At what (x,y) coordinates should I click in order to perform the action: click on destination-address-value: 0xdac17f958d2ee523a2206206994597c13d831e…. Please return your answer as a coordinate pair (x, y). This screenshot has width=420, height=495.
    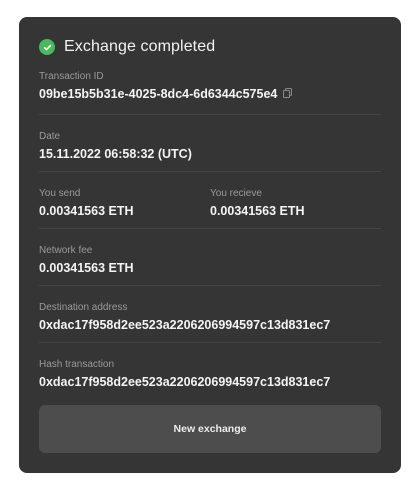
    Looking at the image, I should click on (185, 325).